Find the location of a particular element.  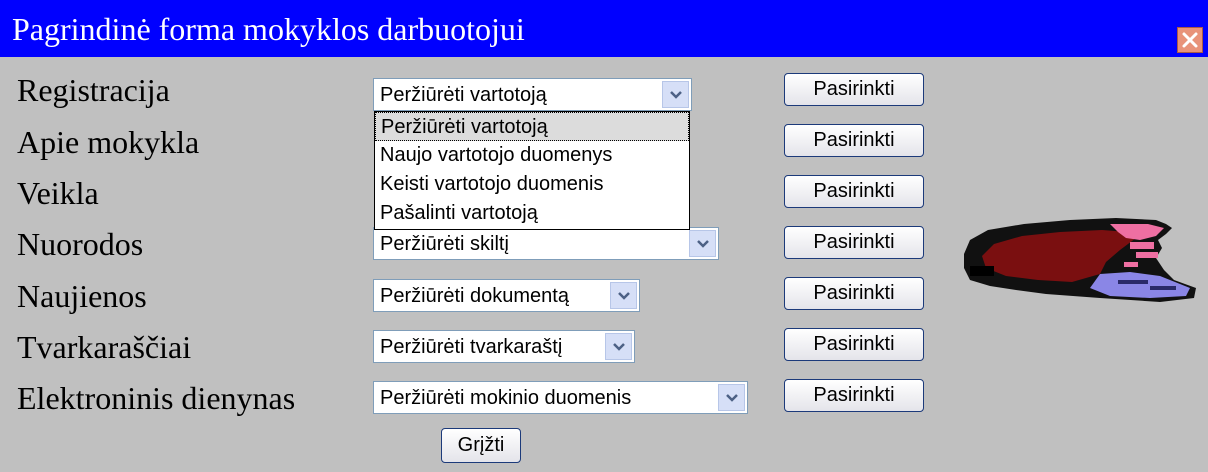

label-registracija: Registracija is located at coordinates (93, 90).